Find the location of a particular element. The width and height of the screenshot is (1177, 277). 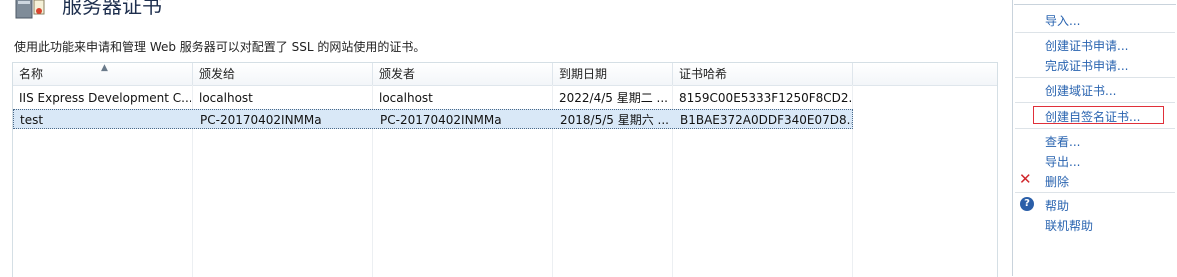

cell-issued-to: localhost is located at coordinates (226, 98).